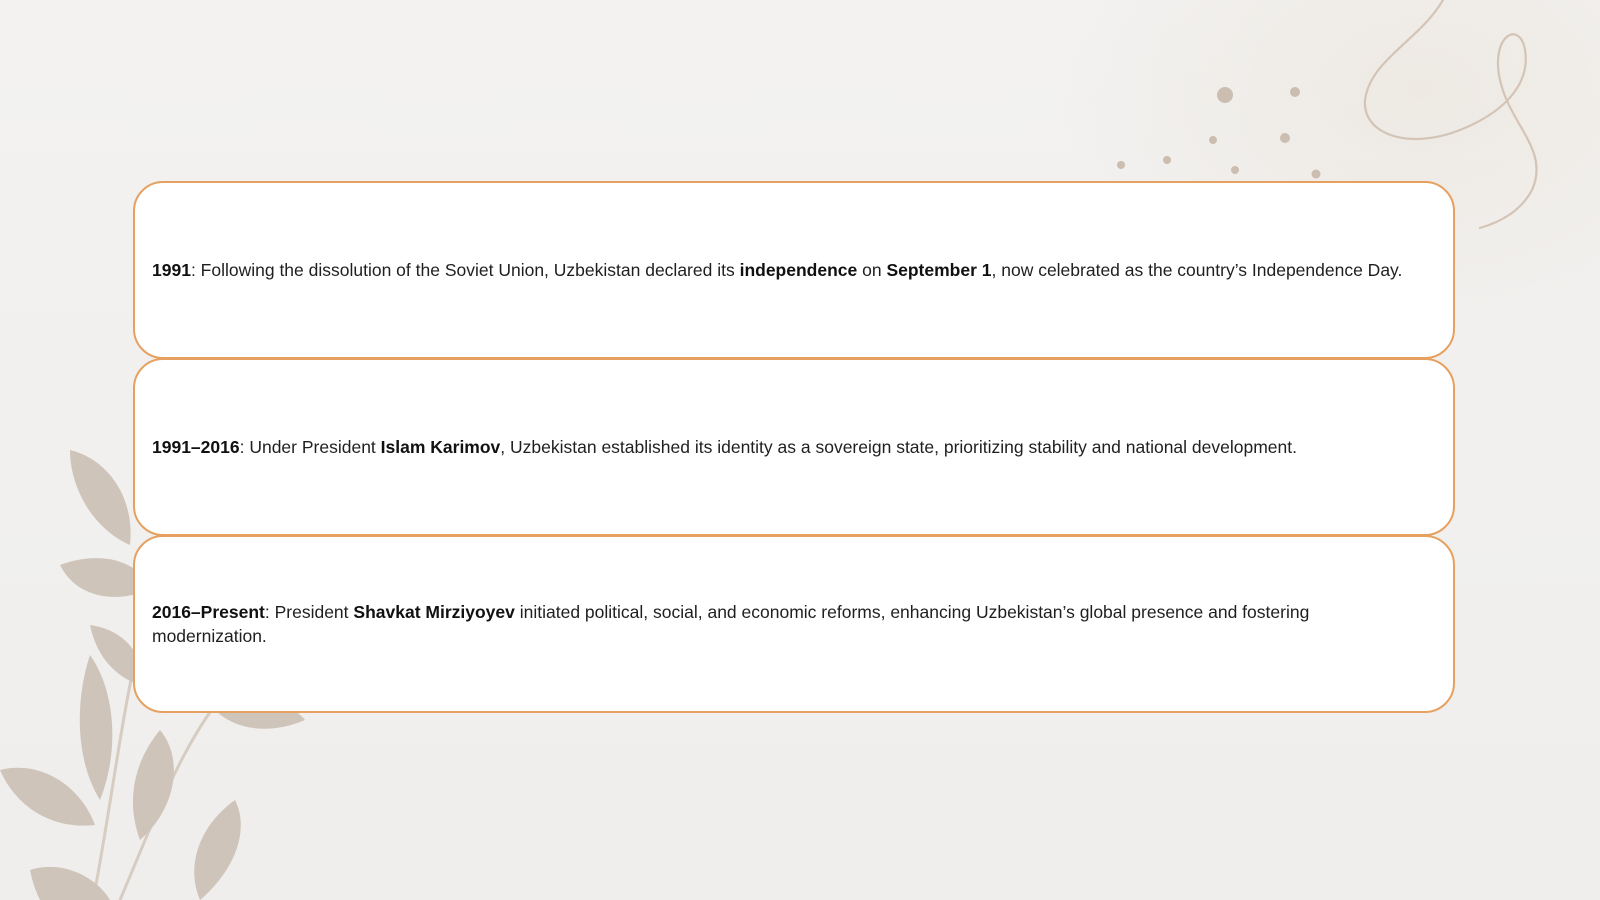 The width and height of the screenshot is (1600, 900). I want to click on timeline-year-label: 1991–2016, so click(196, 447).